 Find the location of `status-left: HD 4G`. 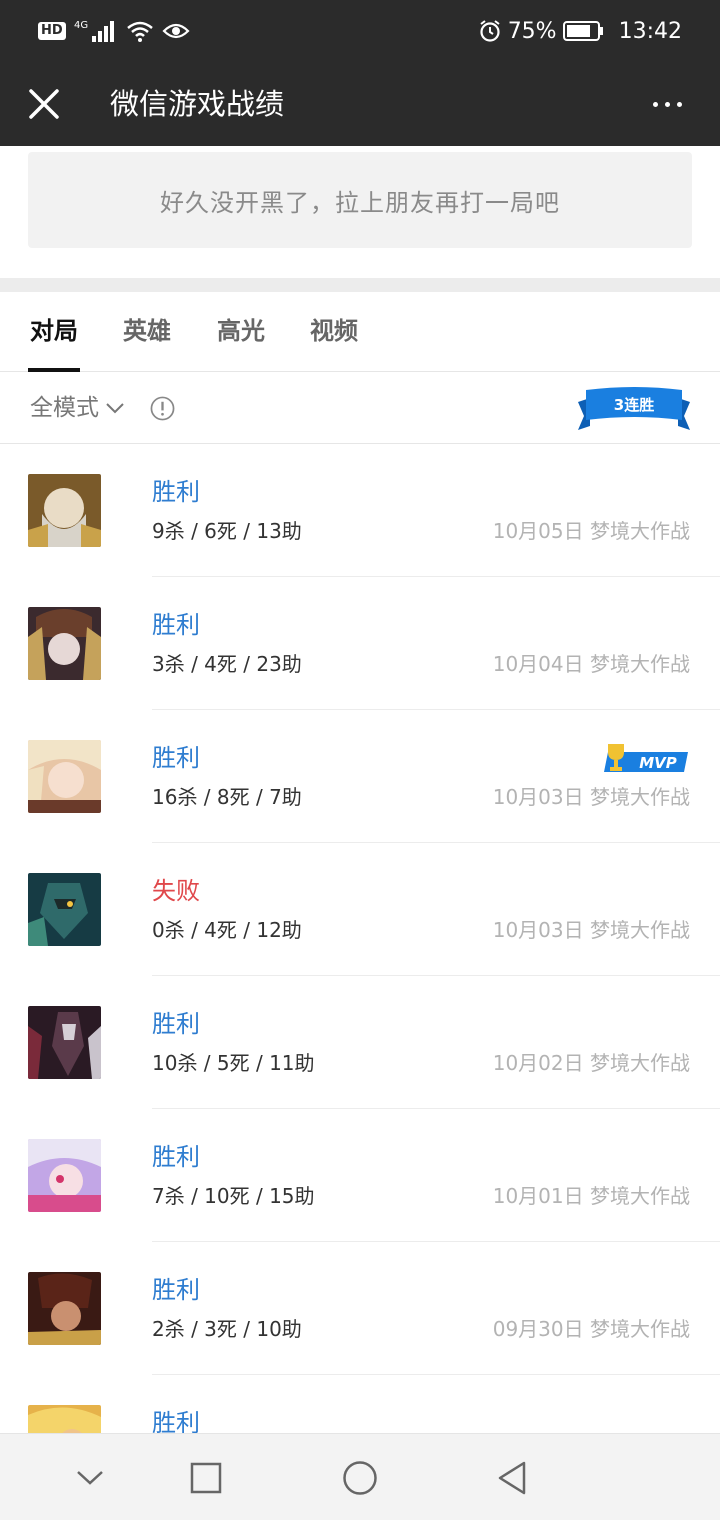

status-left: HD 4G is located at coordinates (114, 31).